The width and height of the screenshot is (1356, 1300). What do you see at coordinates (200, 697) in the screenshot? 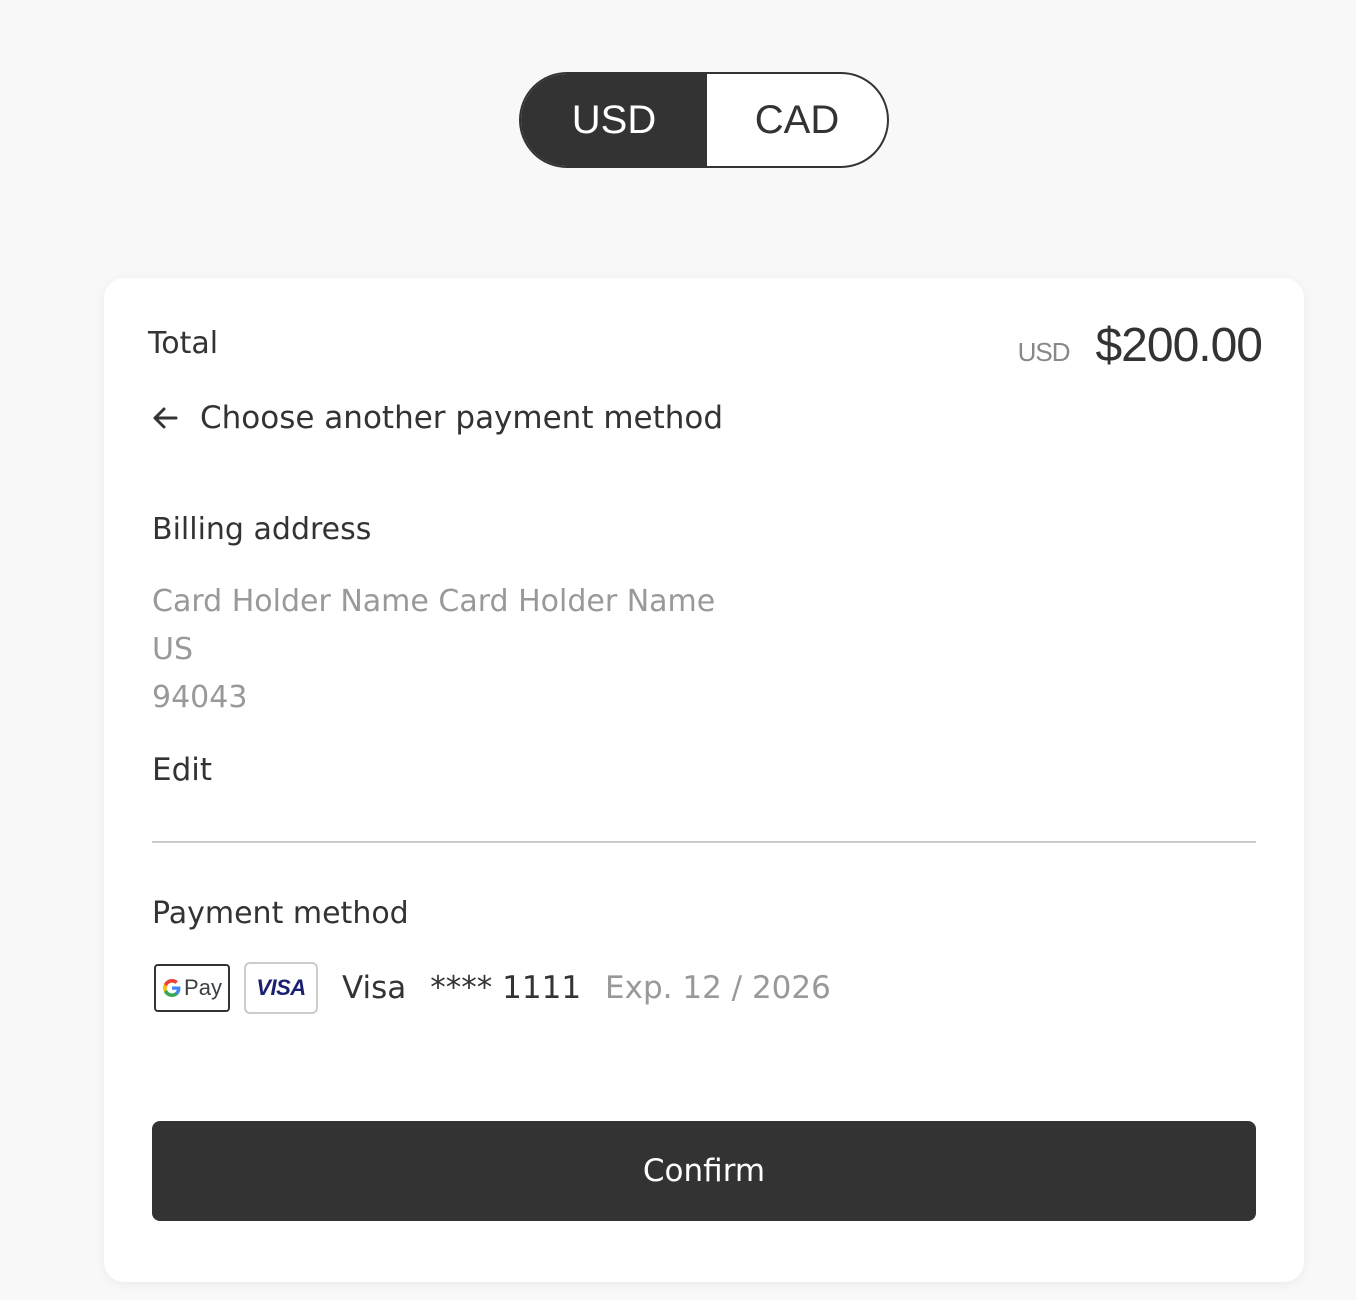
I see `billing-postal-code: 94043` at bounding box center [200, 697].